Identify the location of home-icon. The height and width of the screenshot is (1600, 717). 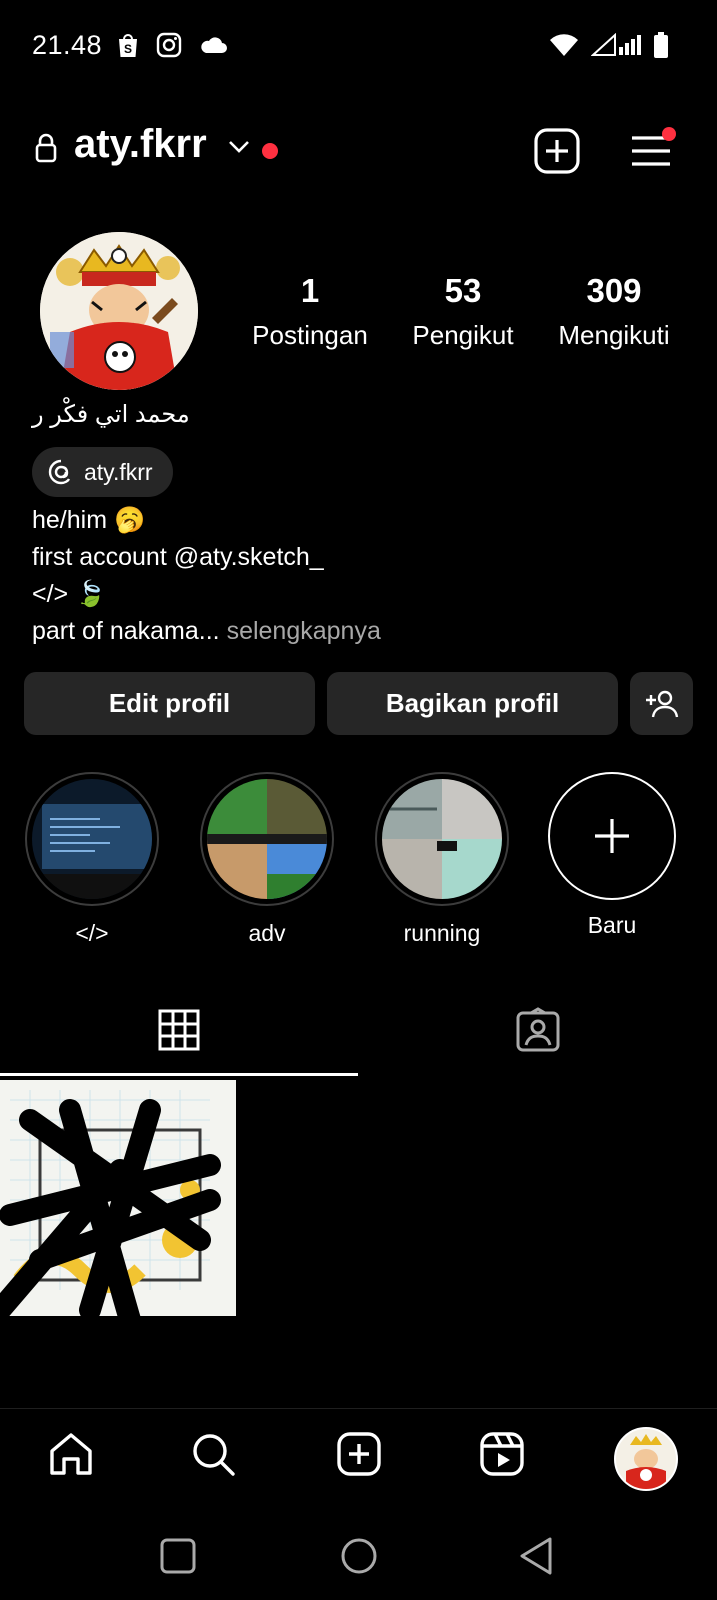
(71, 1454).